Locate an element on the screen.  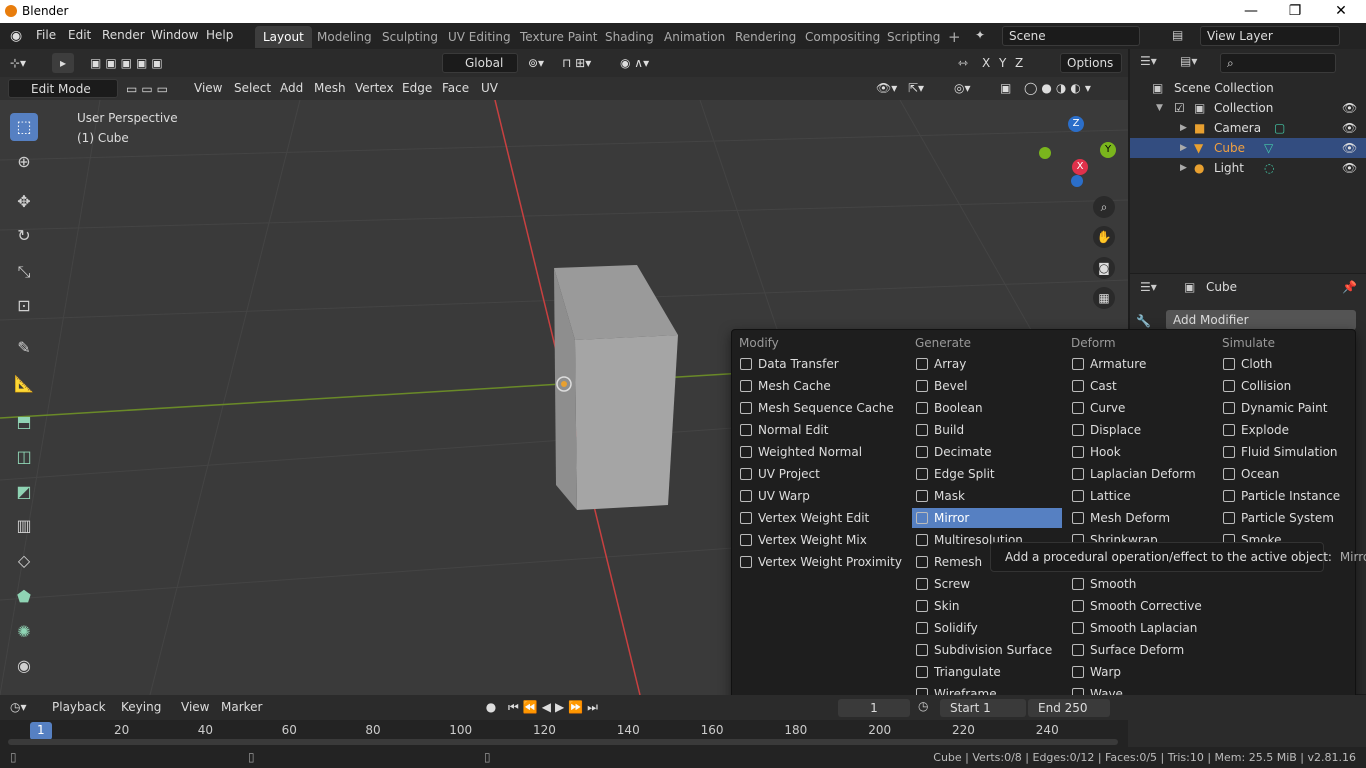
modifier-boolean: Boolean is located at coordinates (987, 408).